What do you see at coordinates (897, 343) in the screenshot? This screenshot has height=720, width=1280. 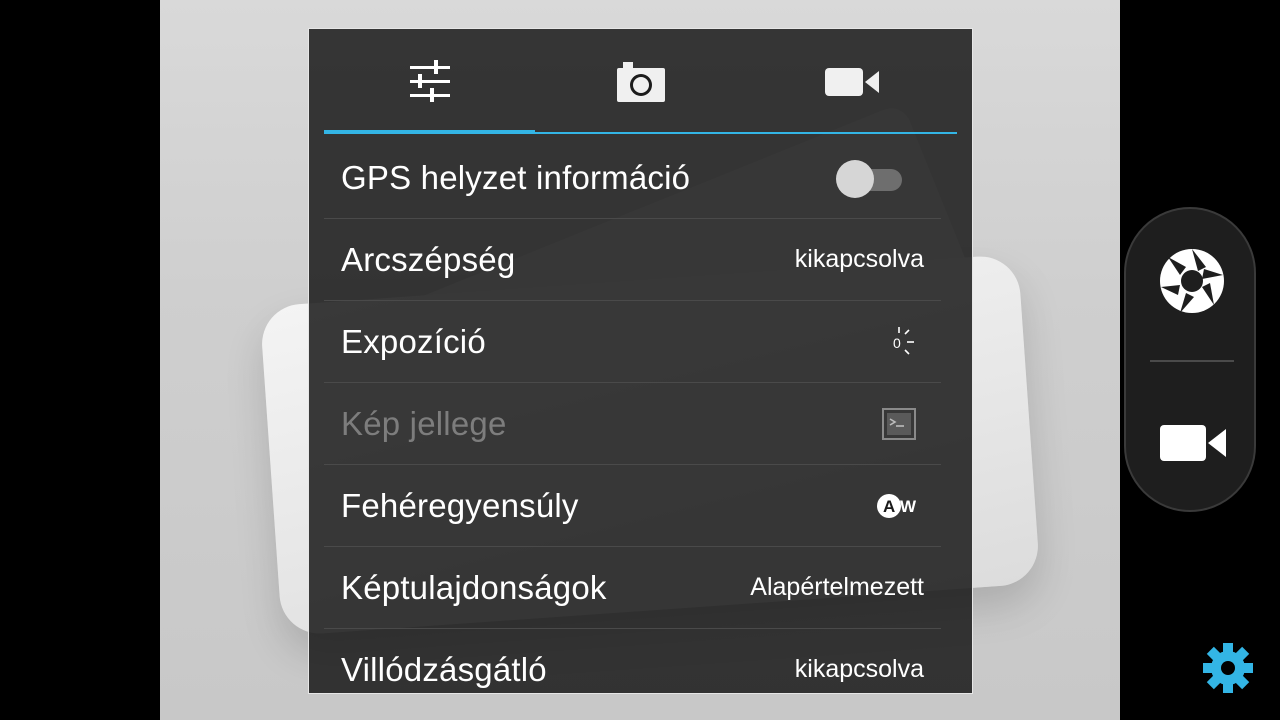 I see `exposure-value: 0` at bounding box center [897, 343].